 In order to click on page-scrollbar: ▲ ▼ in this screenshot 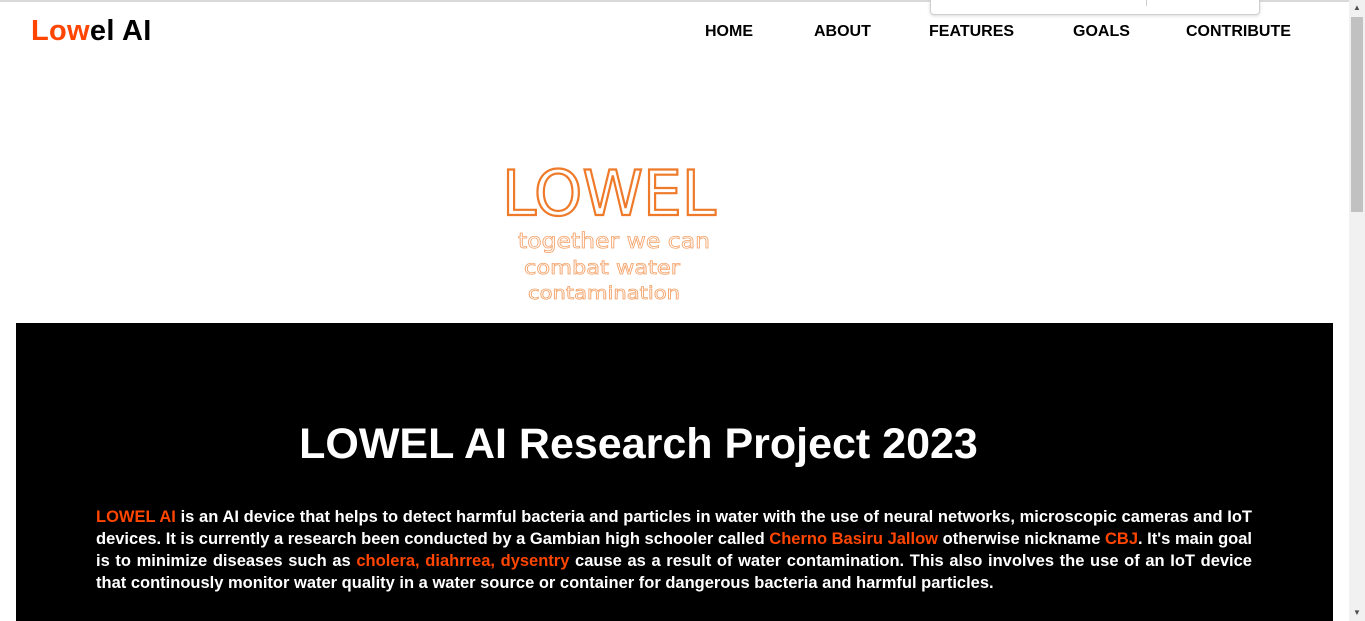, I will do `click(1357, 310)`.